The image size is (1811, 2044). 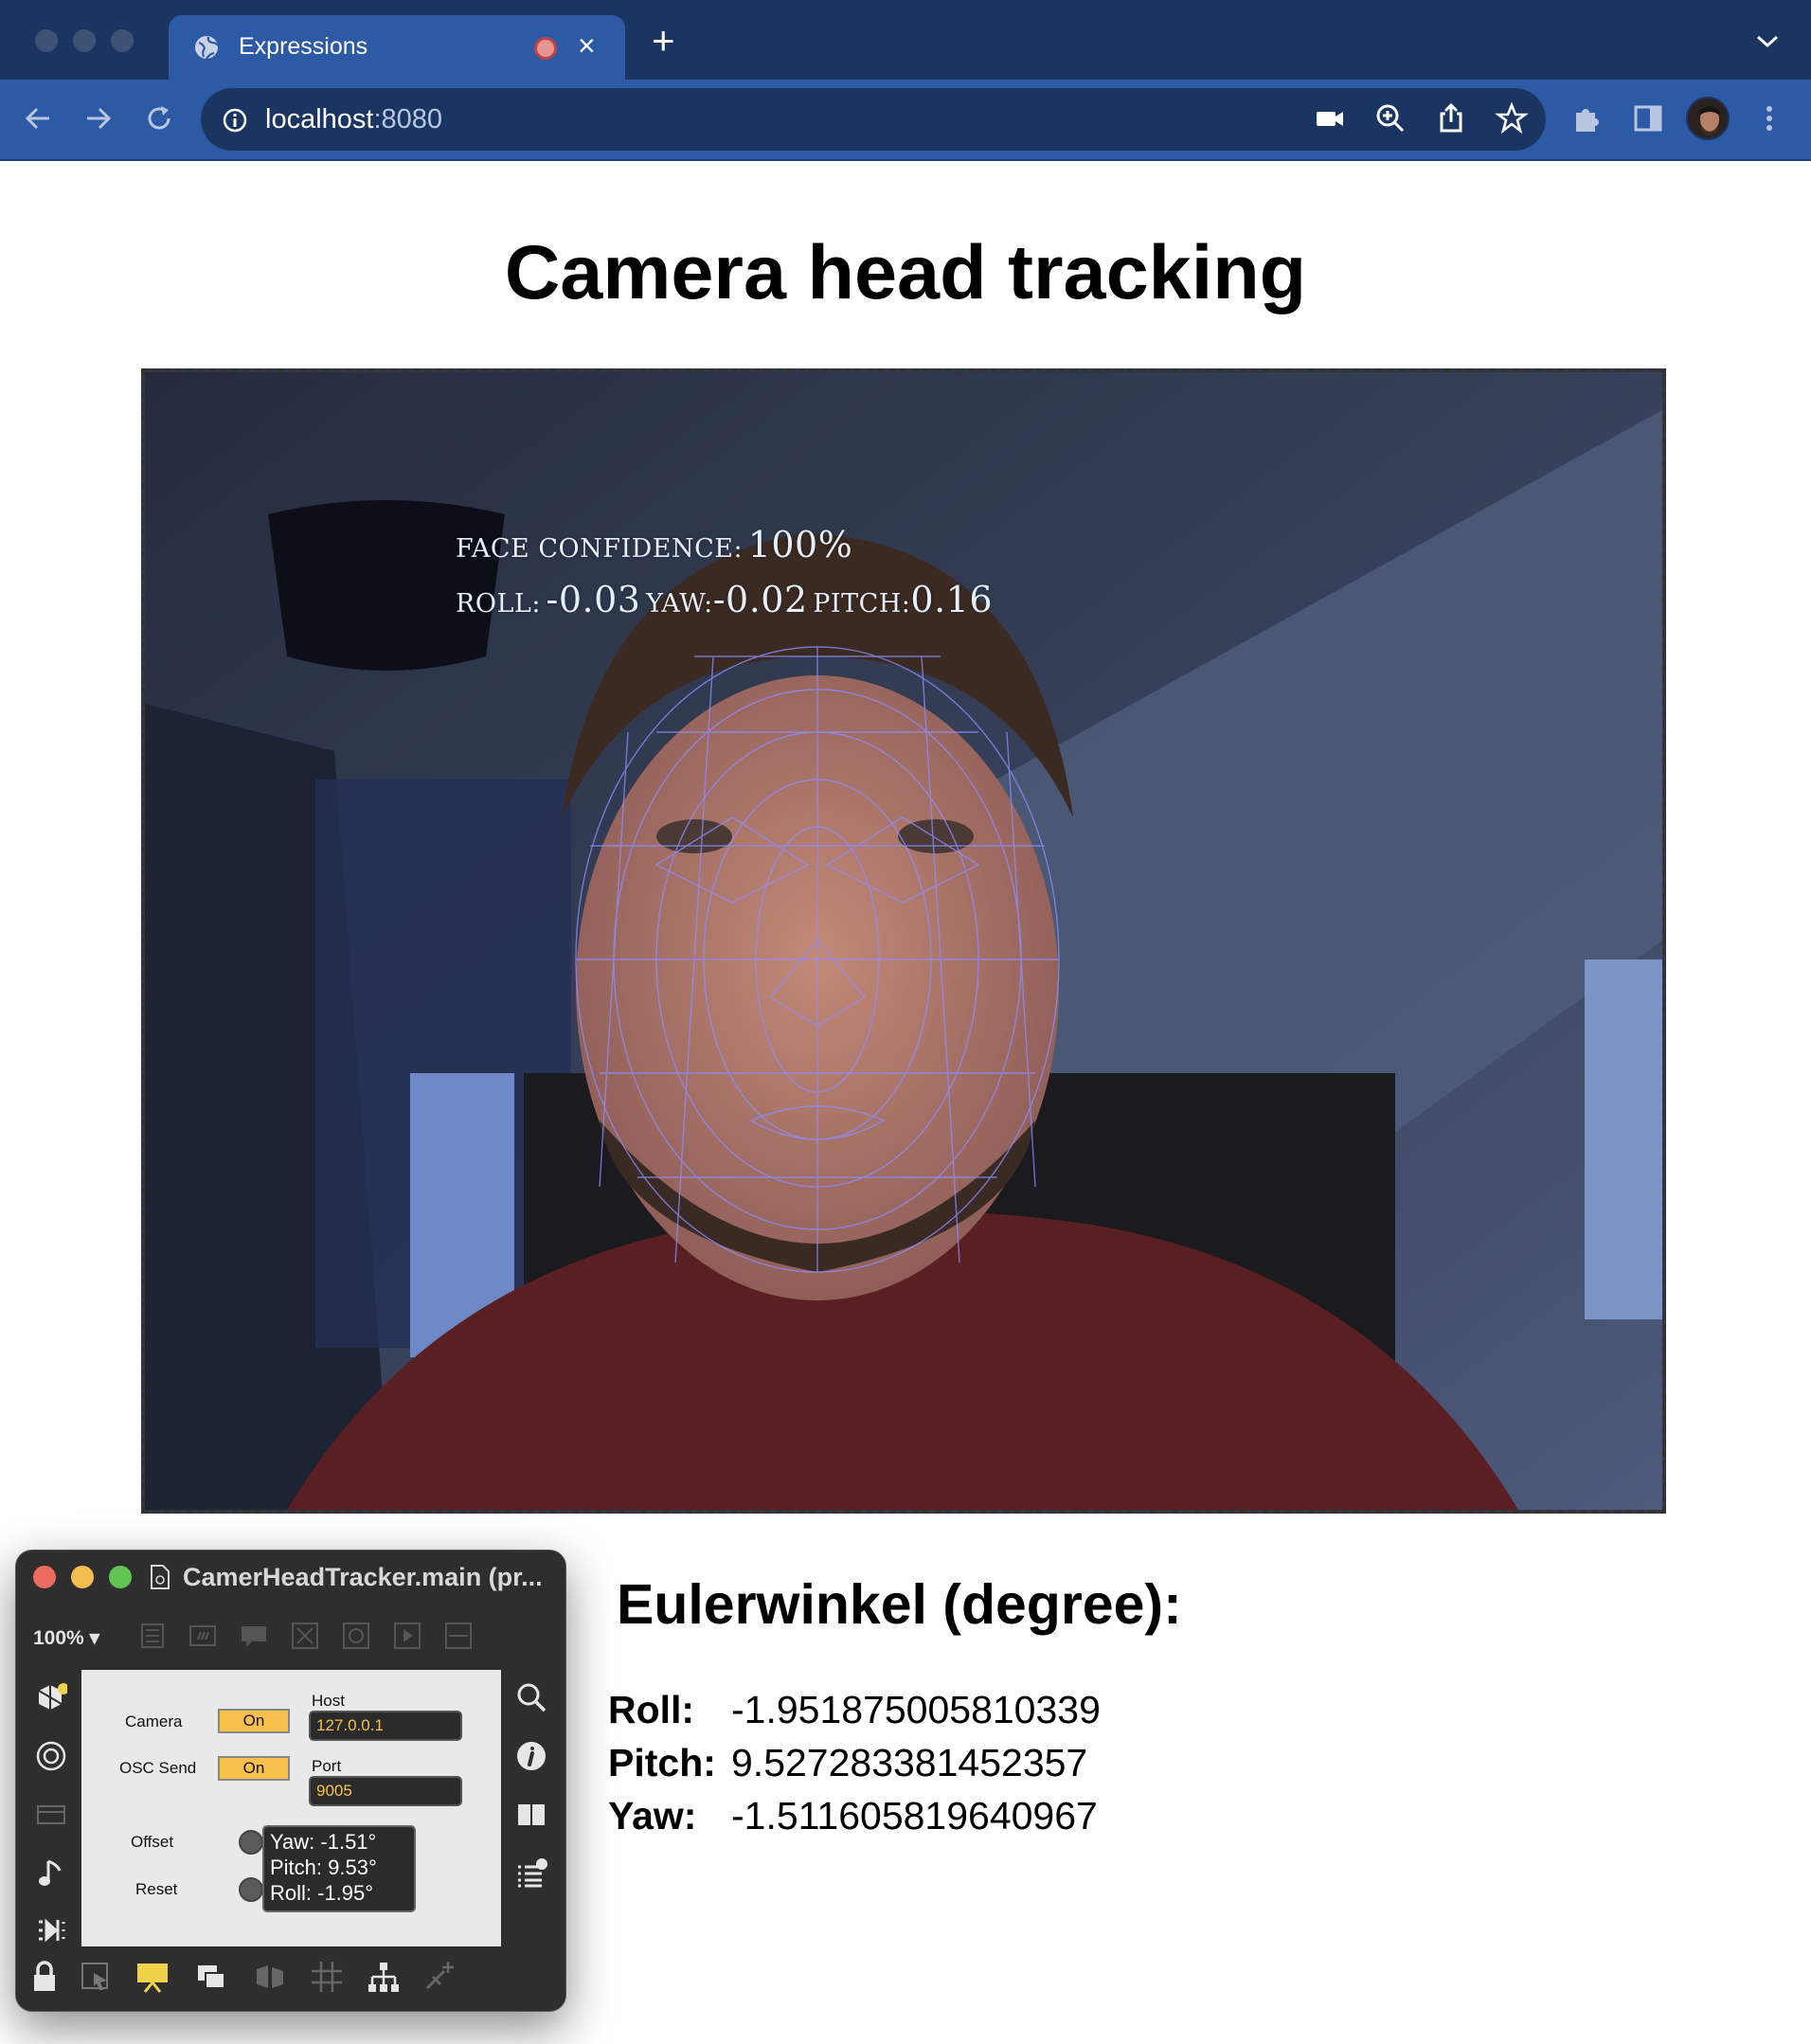 I want to click on confidence-label: FACE CONFIDENCE:, so click(x=600, y=549).